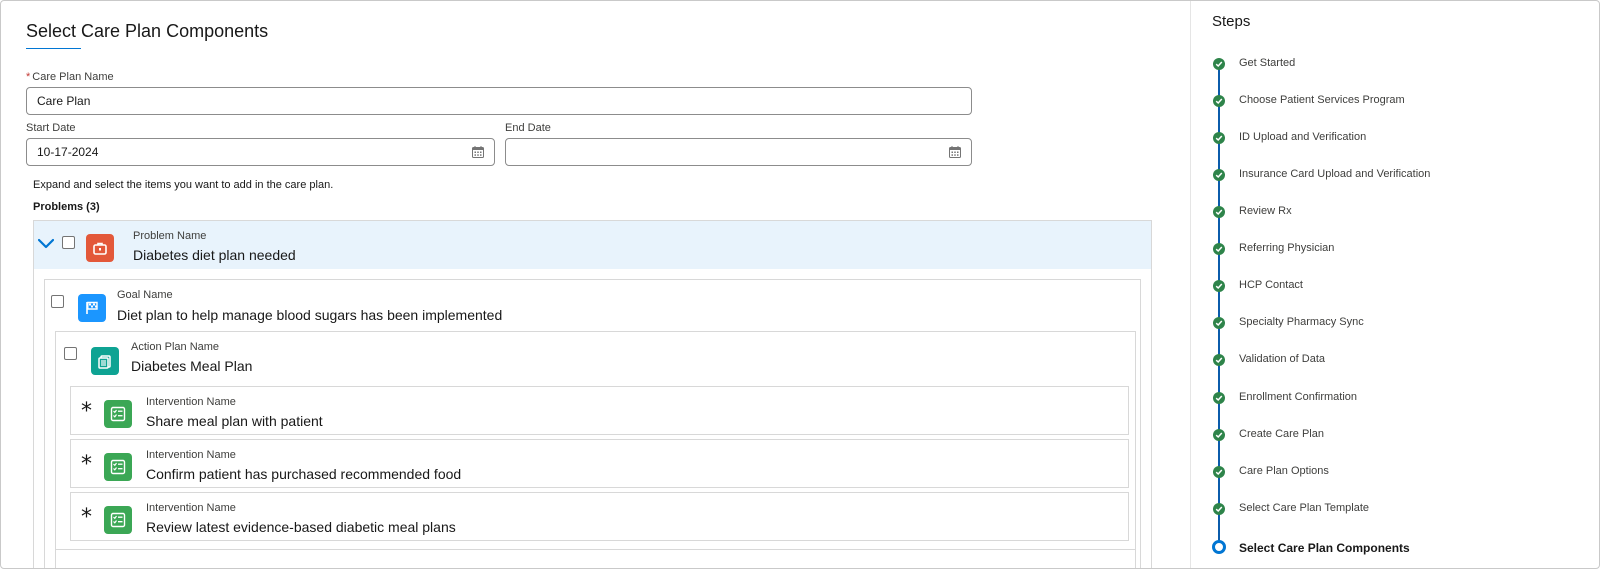  What do you see at coordinates (1395, 436) in the screenshot?
I see `step-item: Create Care Plan` at bounding box center [1395, 436].